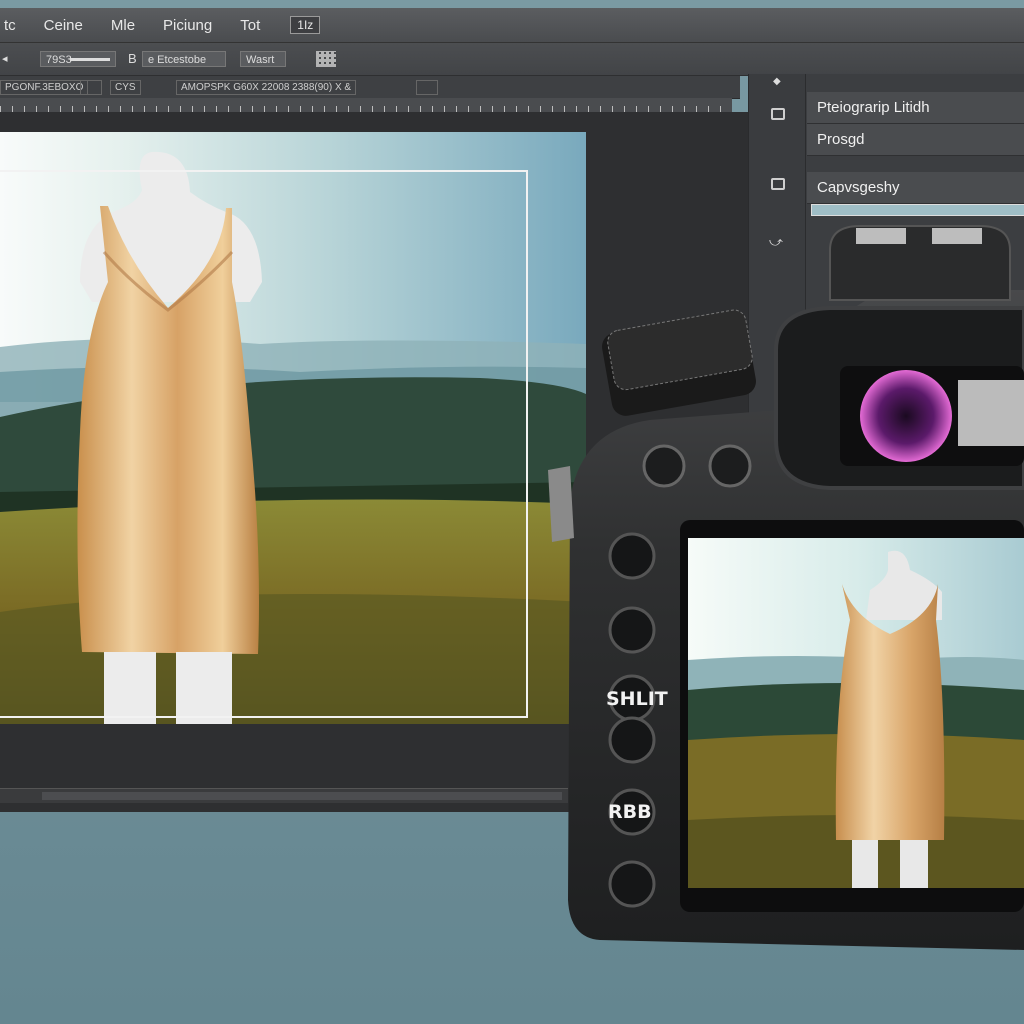 The width and height of the screenshot is (1024, 1024). I want to click on menu-item-4: Piciung, so click(187, 25).